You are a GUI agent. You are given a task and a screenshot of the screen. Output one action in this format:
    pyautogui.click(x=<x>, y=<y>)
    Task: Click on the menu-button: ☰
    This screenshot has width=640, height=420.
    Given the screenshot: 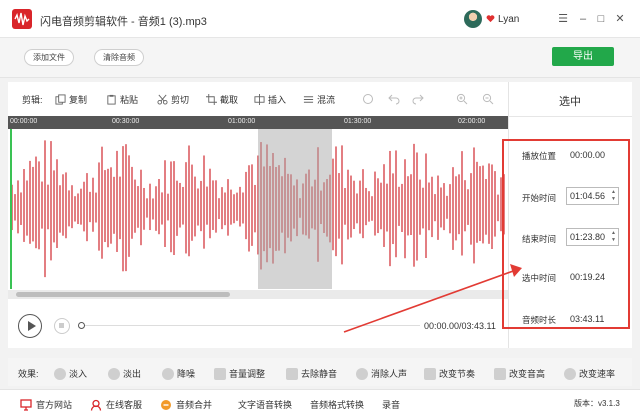 What is the action you would take?
    pyautogui.click(x=563, y=19)
    